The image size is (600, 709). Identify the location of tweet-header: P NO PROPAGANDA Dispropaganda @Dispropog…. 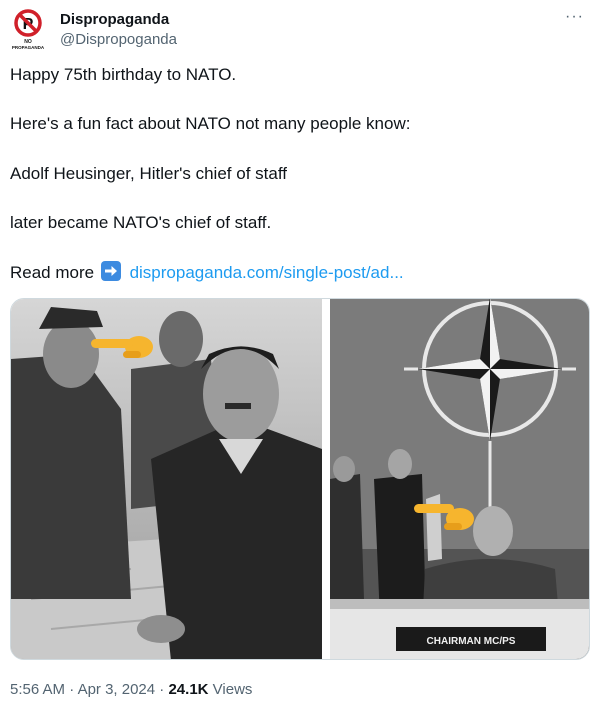
(300, 30).